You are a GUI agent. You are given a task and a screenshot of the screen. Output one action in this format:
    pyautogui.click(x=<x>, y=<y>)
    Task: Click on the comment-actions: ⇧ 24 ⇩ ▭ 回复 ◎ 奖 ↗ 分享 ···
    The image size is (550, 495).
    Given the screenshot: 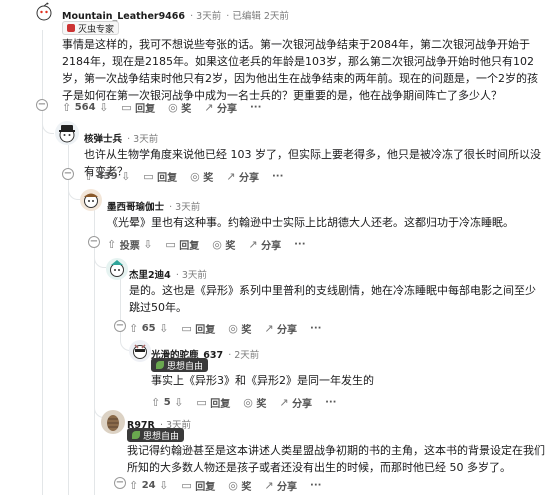 What is the action you would take?
    pyautogui.click(x=231, y=485)
    